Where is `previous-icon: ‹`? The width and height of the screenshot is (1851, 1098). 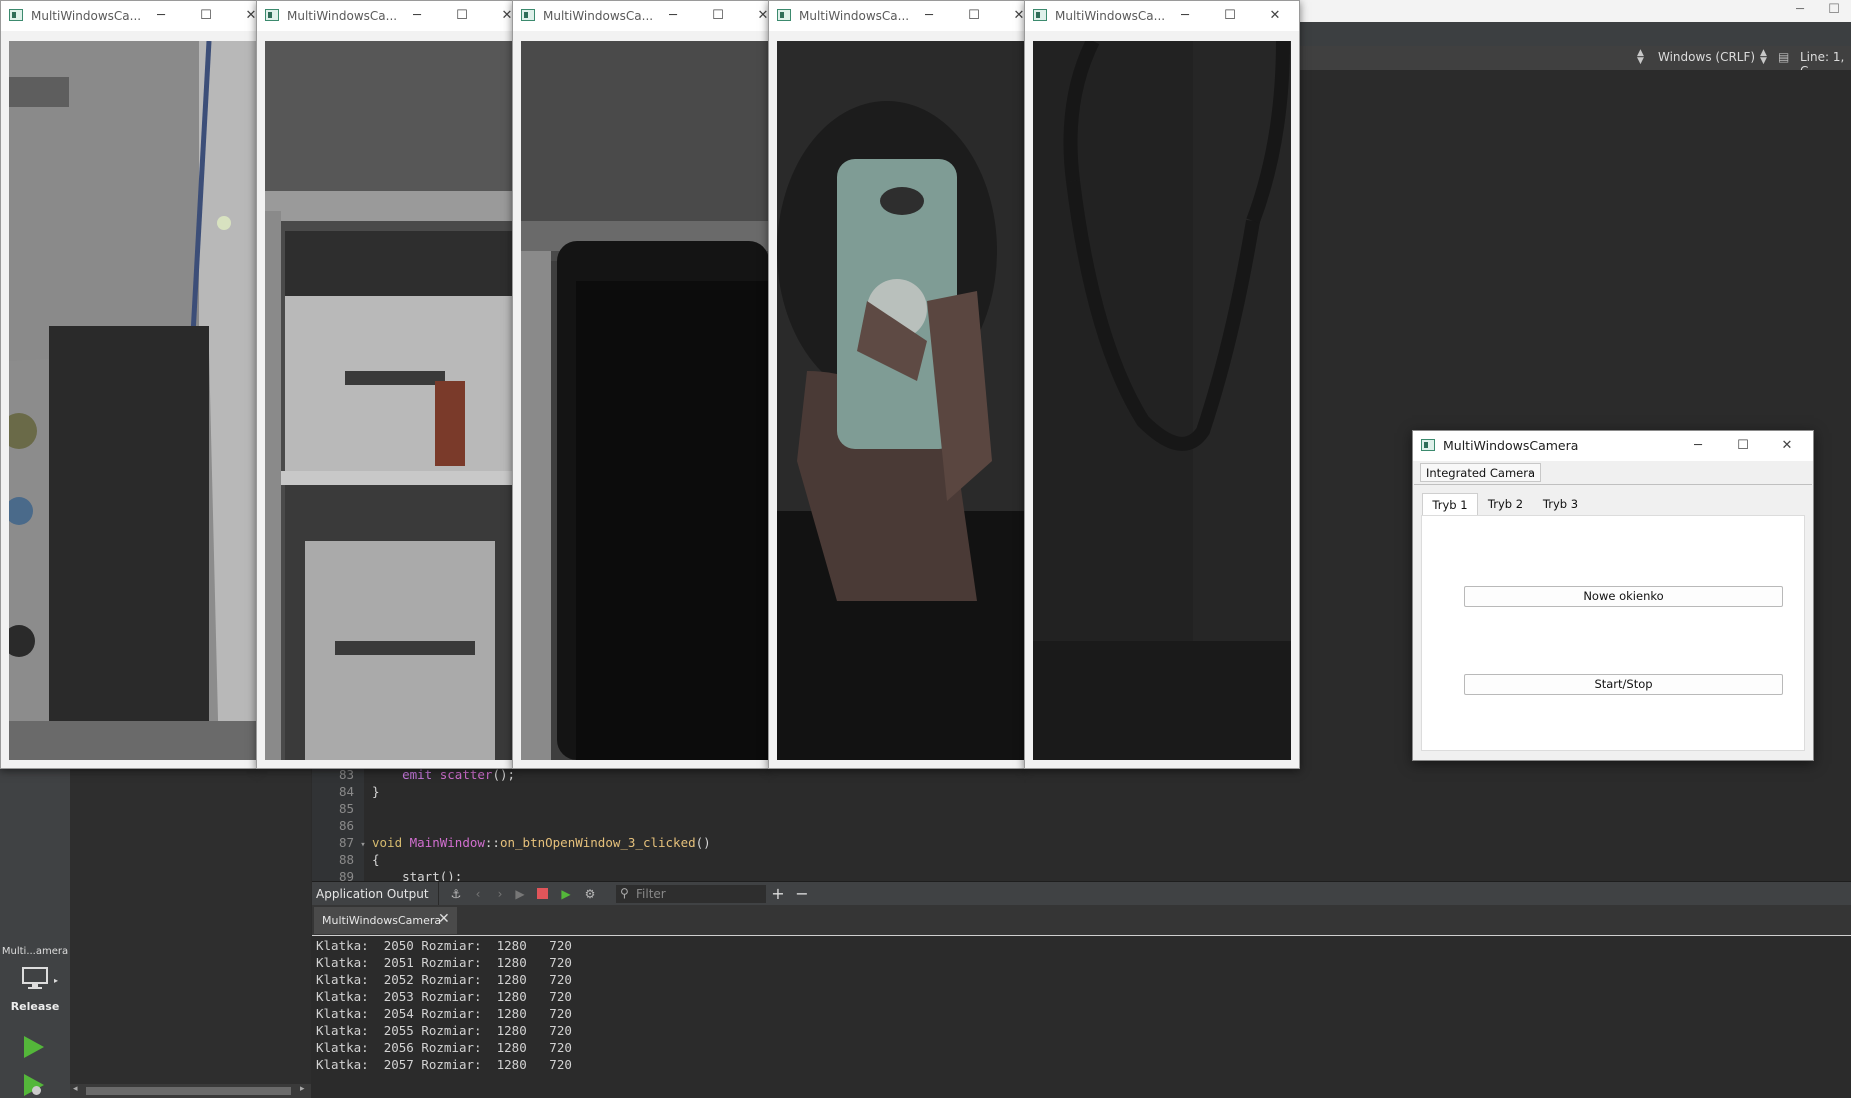
previous-icon: ‹ is located at coordinates (478, 894).